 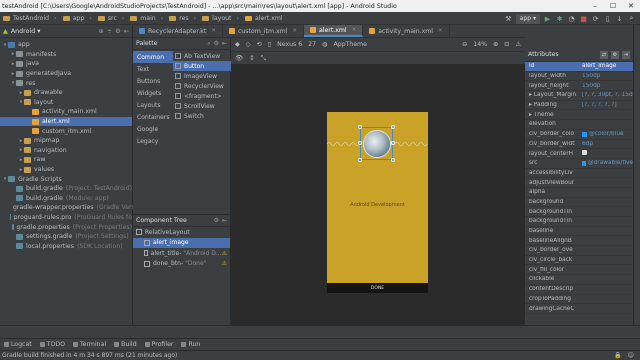 I want to click on palette-item: ScrollView, so click(x=202, y=106).